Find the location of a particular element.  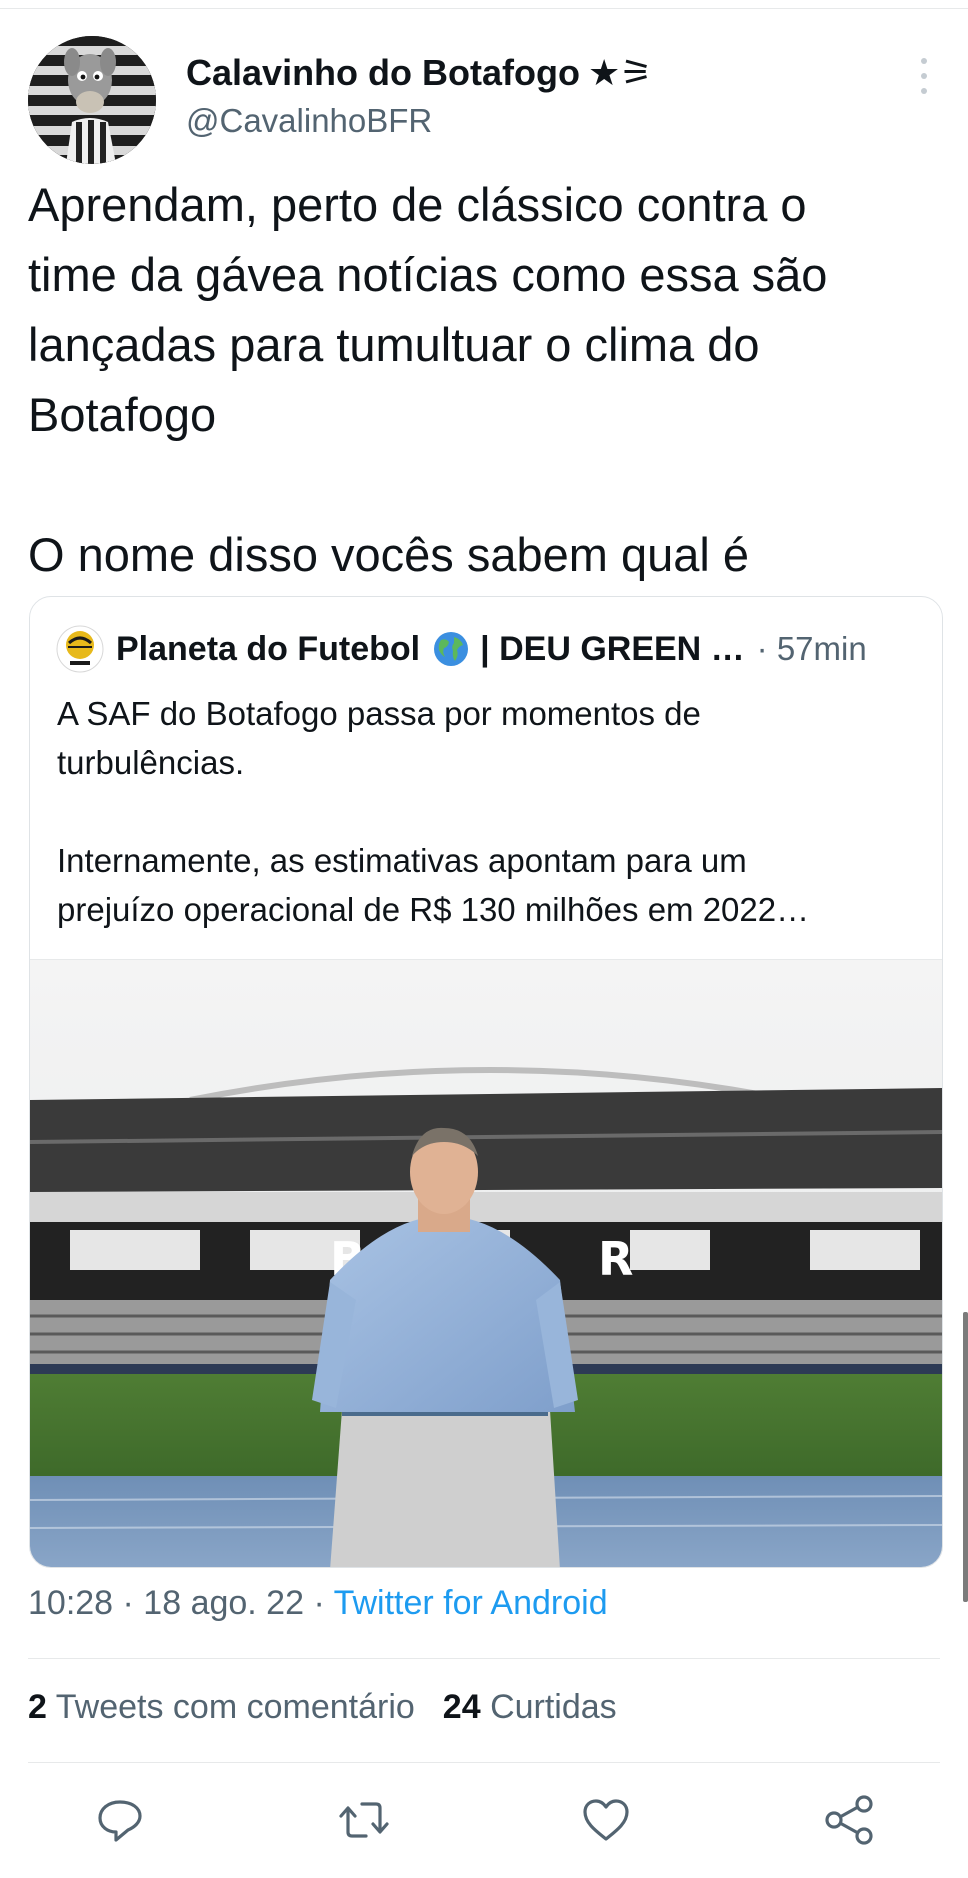

tweet-actions is located at coordinates (484, 1818).